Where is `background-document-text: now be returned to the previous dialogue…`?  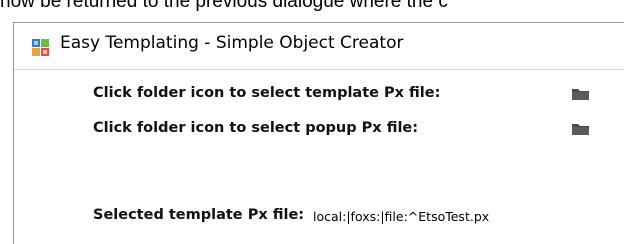
background-document-text: now be returned to the previous dialogue… is located at coordinates (224, 6).